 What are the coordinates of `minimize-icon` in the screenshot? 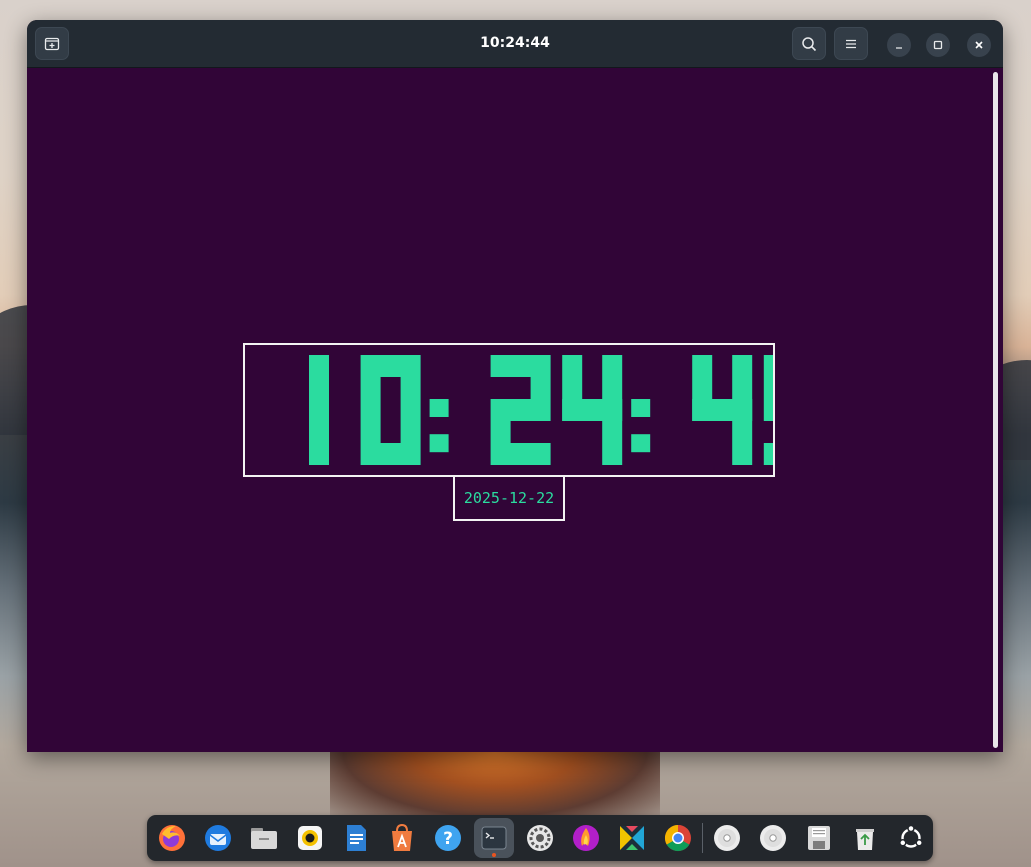 It's located at (899, 48).